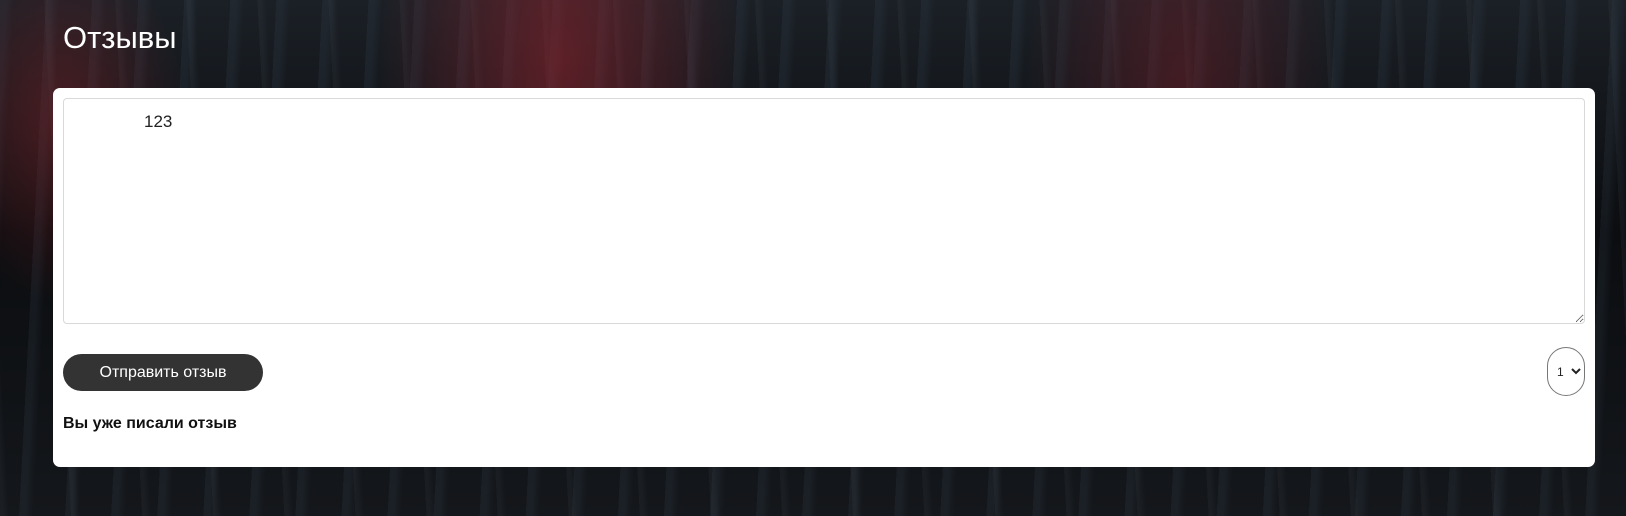 This screenshot has height=516, width=1626. I want to click on rating-select: 1, so click(1566, 371).